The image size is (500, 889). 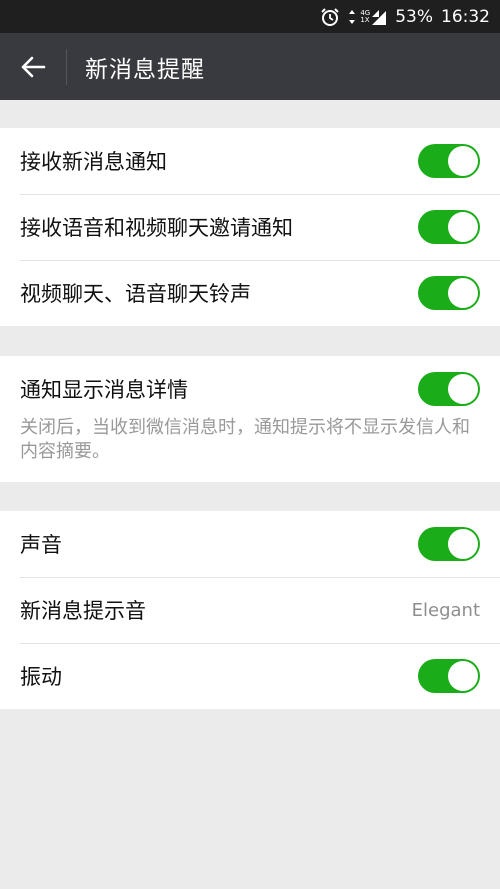 What do you see at coordinates (250, 389) in the screenshot?
I see `setting-row-show-details: 通知显示消息详情` at bounding box center [250, 389].